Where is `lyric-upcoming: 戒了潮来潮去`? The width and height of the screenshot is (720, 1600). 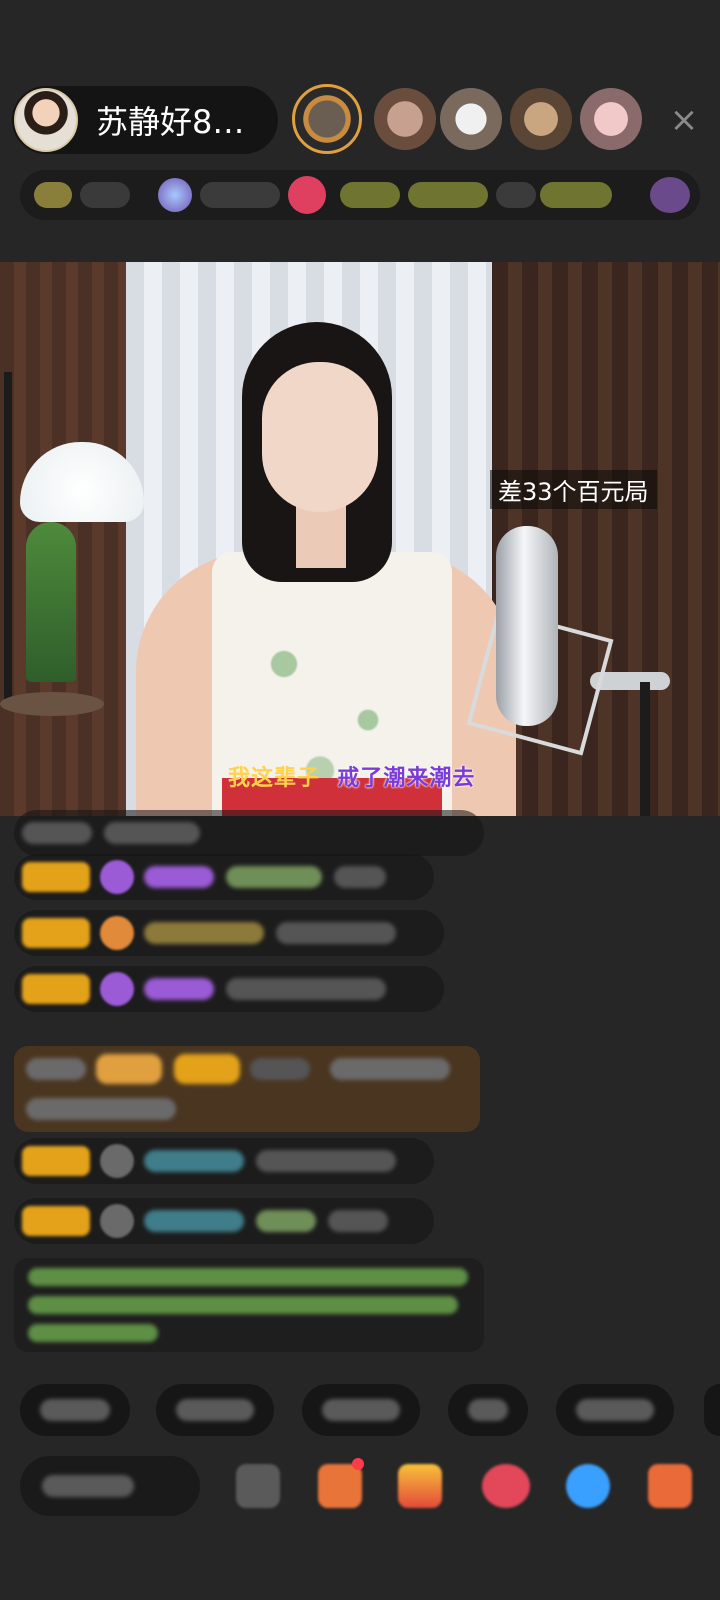
lyric-upcoming: 戒了潮来潮去 is located at coordinates (398, 778).